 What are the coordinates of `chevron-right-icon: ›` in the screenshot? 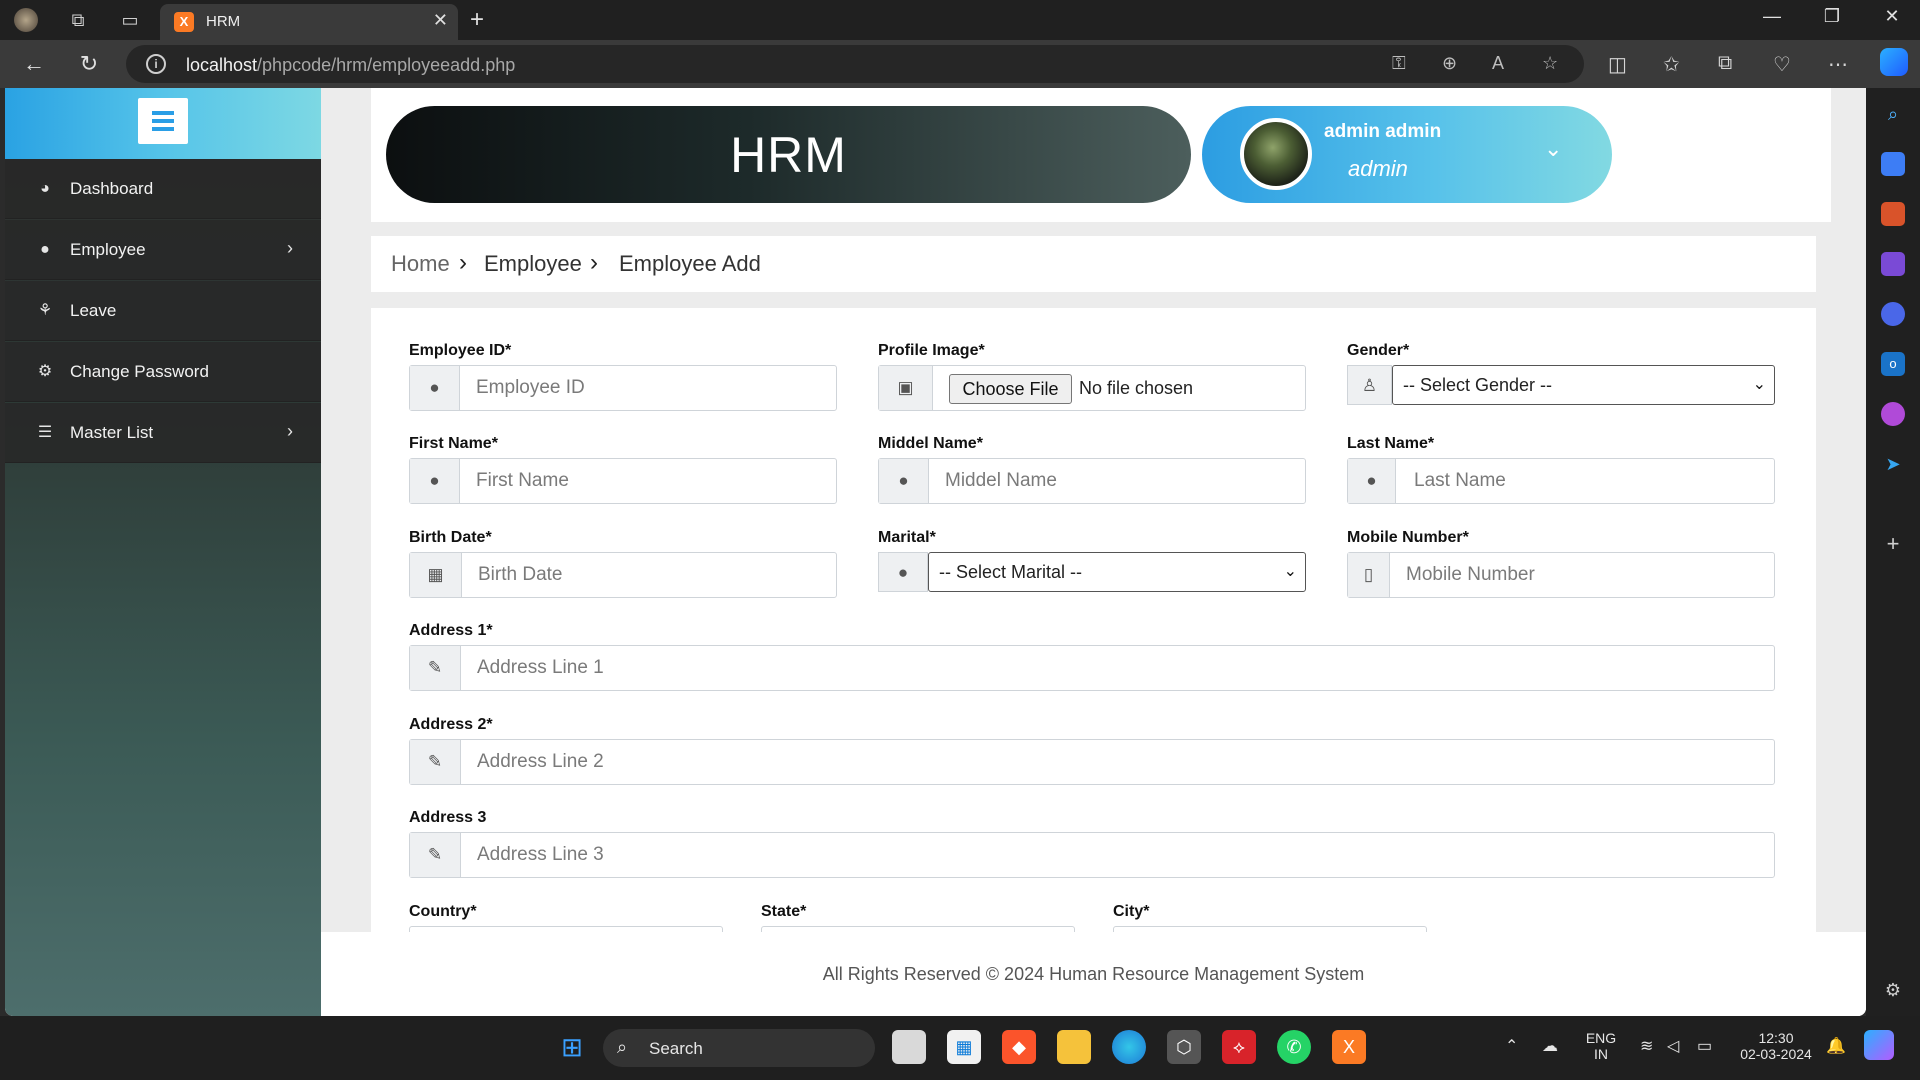 It's located at (463, 262).